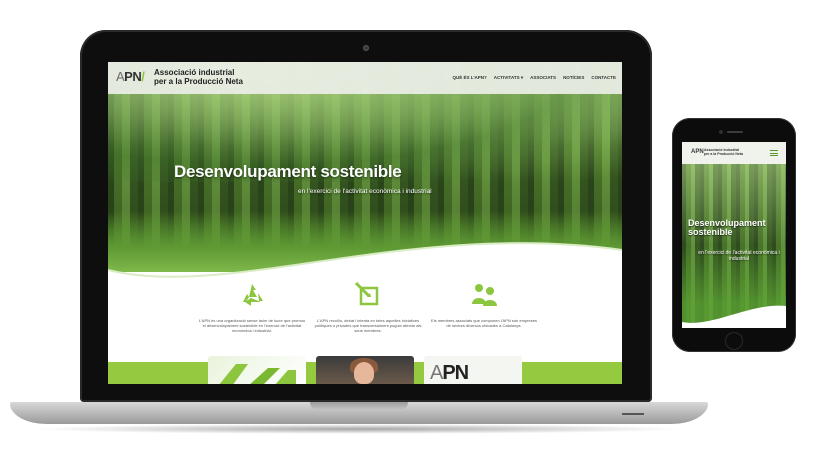 This screenshot has width=814, height=474. What do you see at coordinates (366, 48) in the screenshot?
I see `laptop-camera` at bounding box center [366, 48].